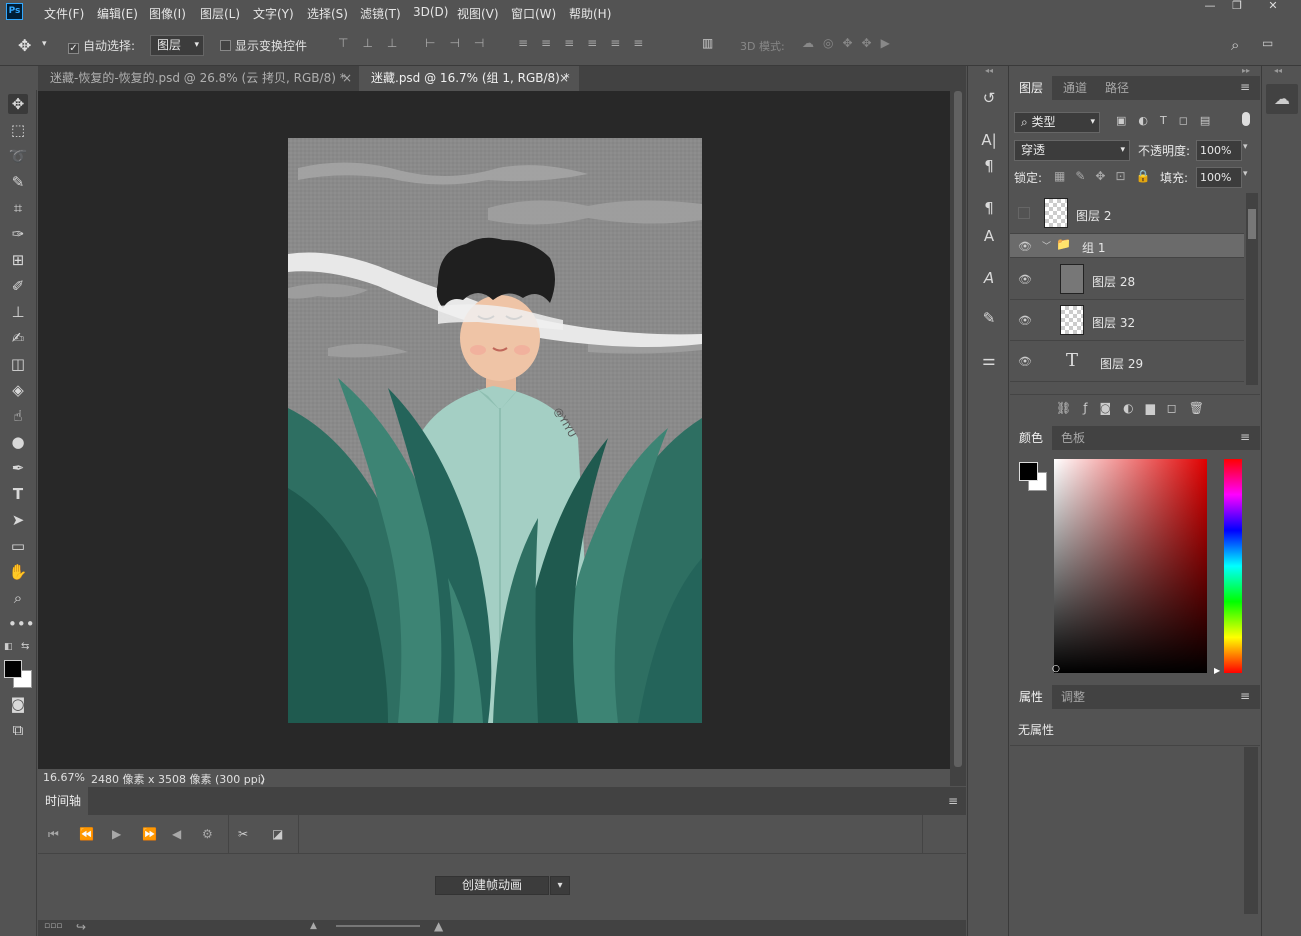 The width and height of the screenshot is (1301, 936). What do you see at coordinates (1127, 279) in the screenshot?
I see `layer-row: 👁 图层 28` at bounding box center [1127, 279].